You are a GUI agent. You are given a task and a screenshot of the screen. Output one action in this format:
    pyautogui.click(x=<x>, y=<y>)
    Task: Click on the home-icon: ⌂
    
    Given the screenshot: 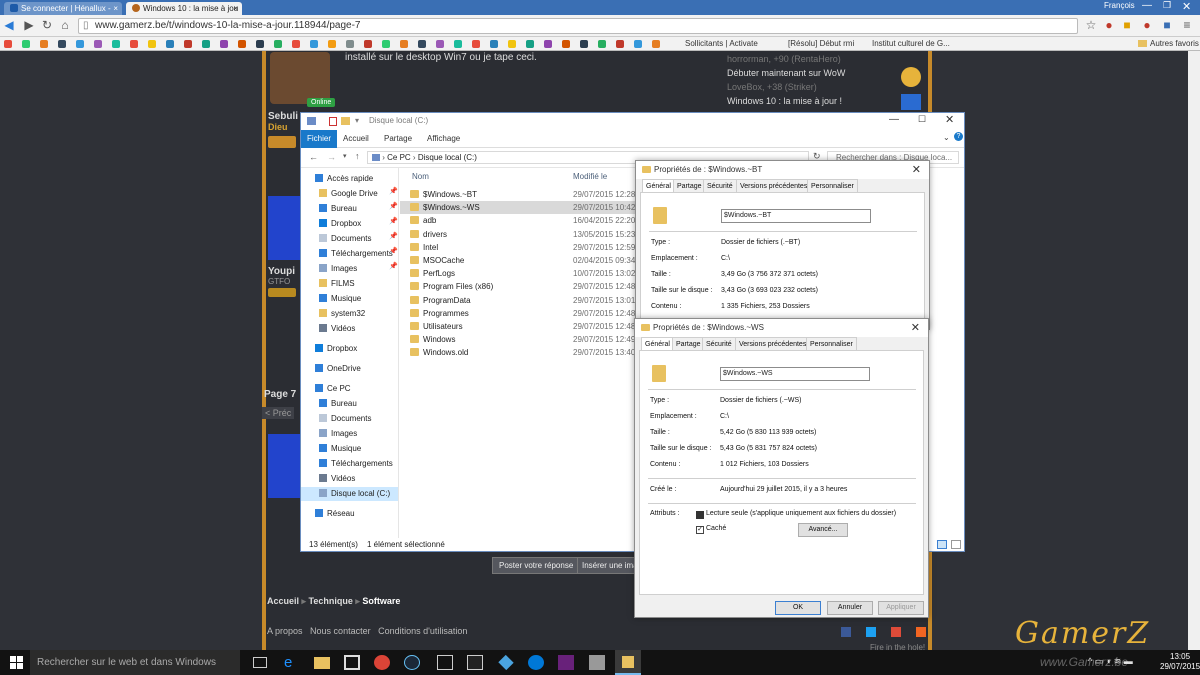 What is the action you would take?
    pyautogui.click(x=65, y=25)
    